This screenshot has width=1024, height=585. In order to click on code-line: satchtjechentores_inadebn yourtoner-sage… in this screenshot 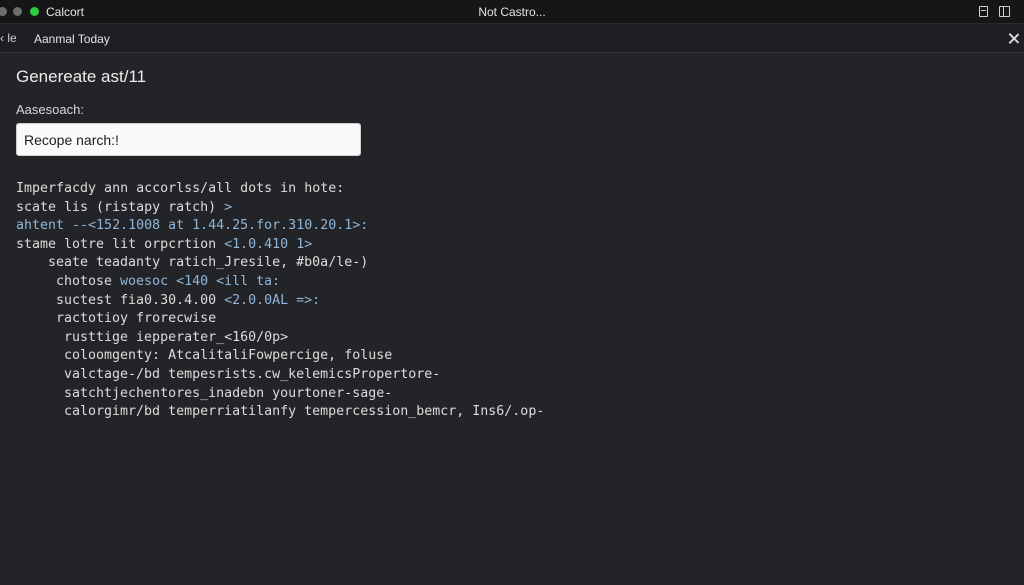, I will do `click(512, 394)`.